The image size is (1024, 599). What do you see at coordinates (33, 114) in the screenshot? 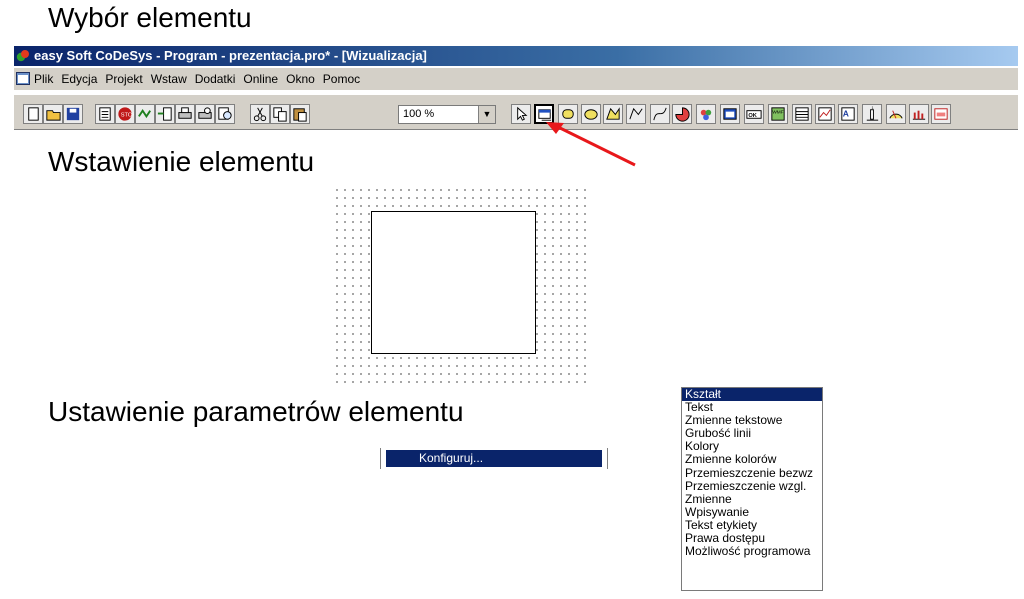
I see `new-icon` at bounding box center [33, 114].